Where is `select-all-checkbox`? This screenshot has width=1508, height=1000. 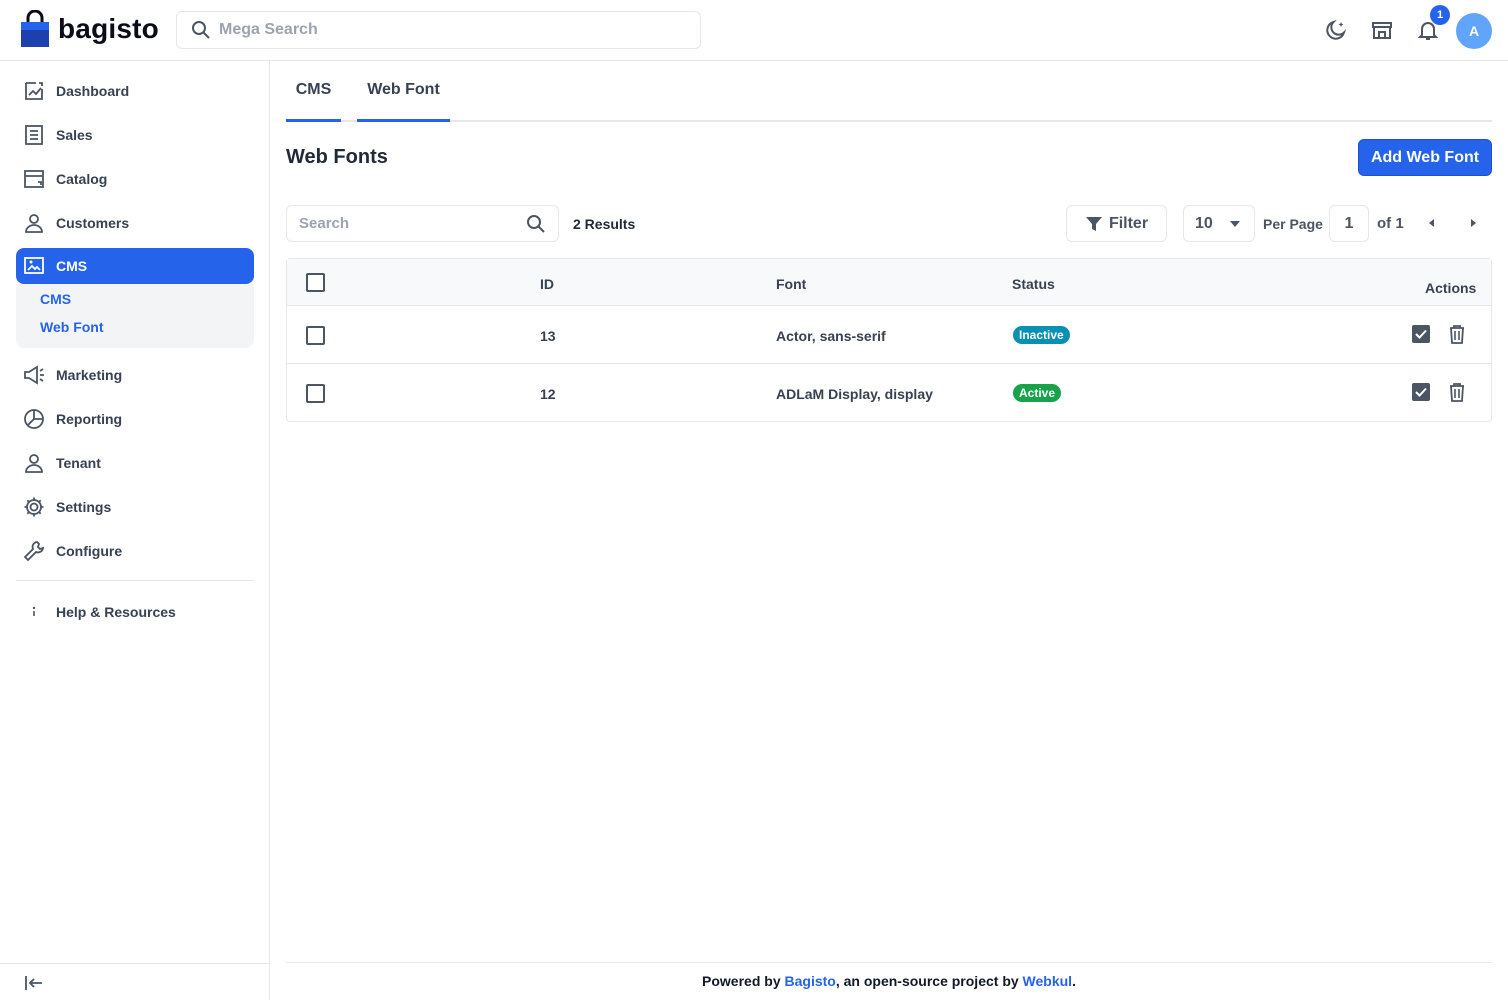 select-all-checkbox is located at coordinates (315, 282).